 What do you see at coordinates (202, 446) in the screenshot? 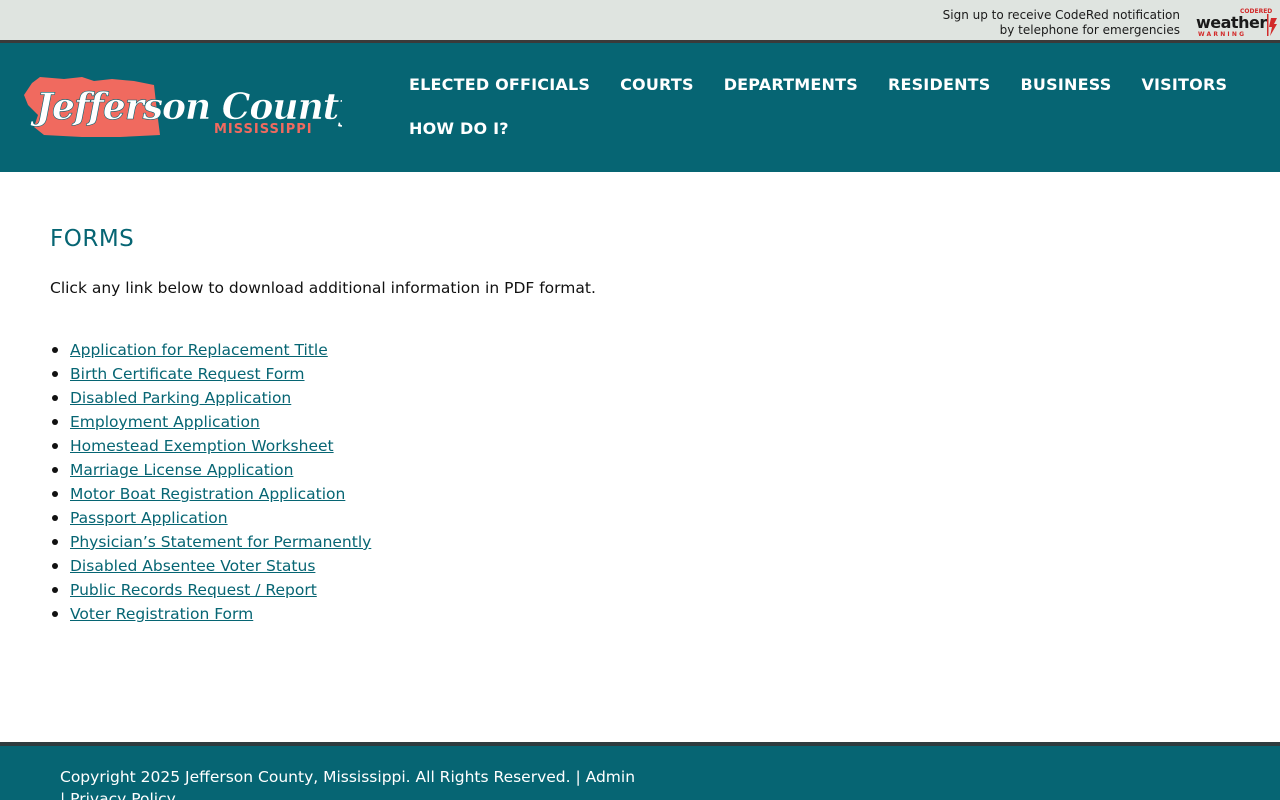
I see `form-link-homestead-exemption: Homestead Exemption Worksheet` at bounding box center [202, 446].